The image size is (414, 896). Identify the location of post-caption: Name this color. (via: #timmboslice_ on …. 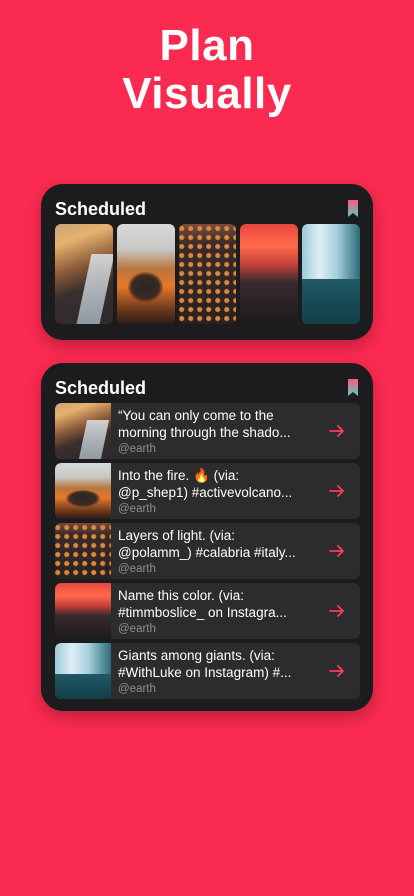
(202, 604).